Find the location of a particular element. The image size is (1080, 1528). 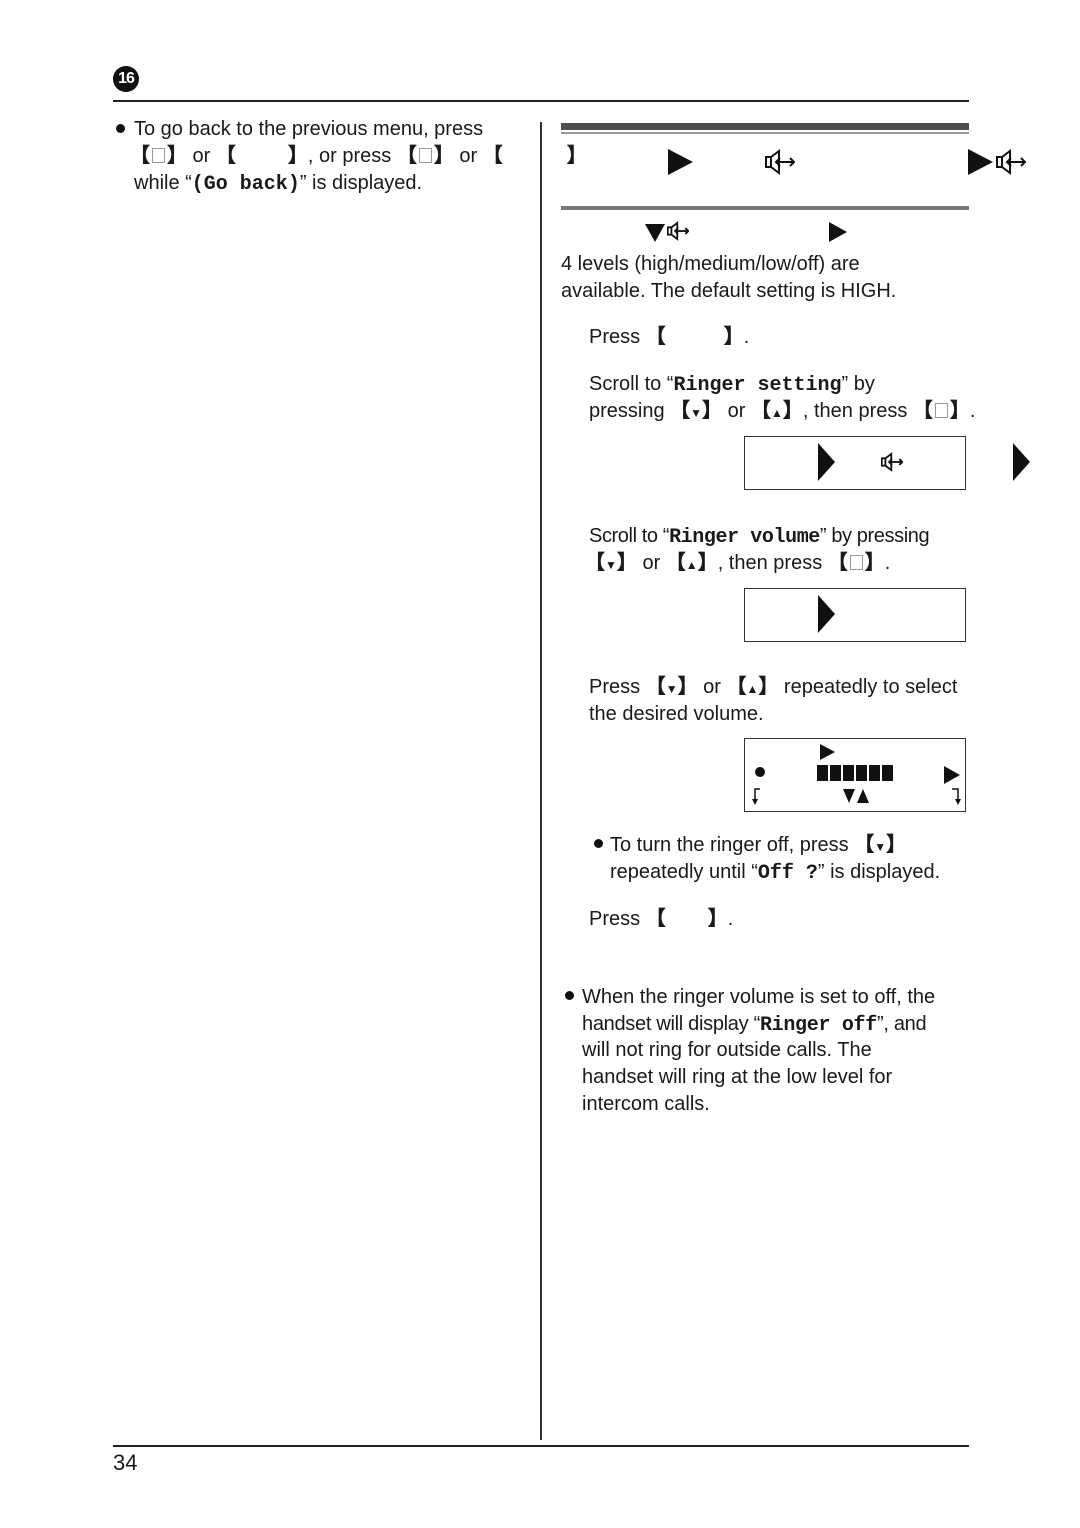

step3-line1: Scroll to “Ringer volume” by pressing is located at coordinates (759, 537).